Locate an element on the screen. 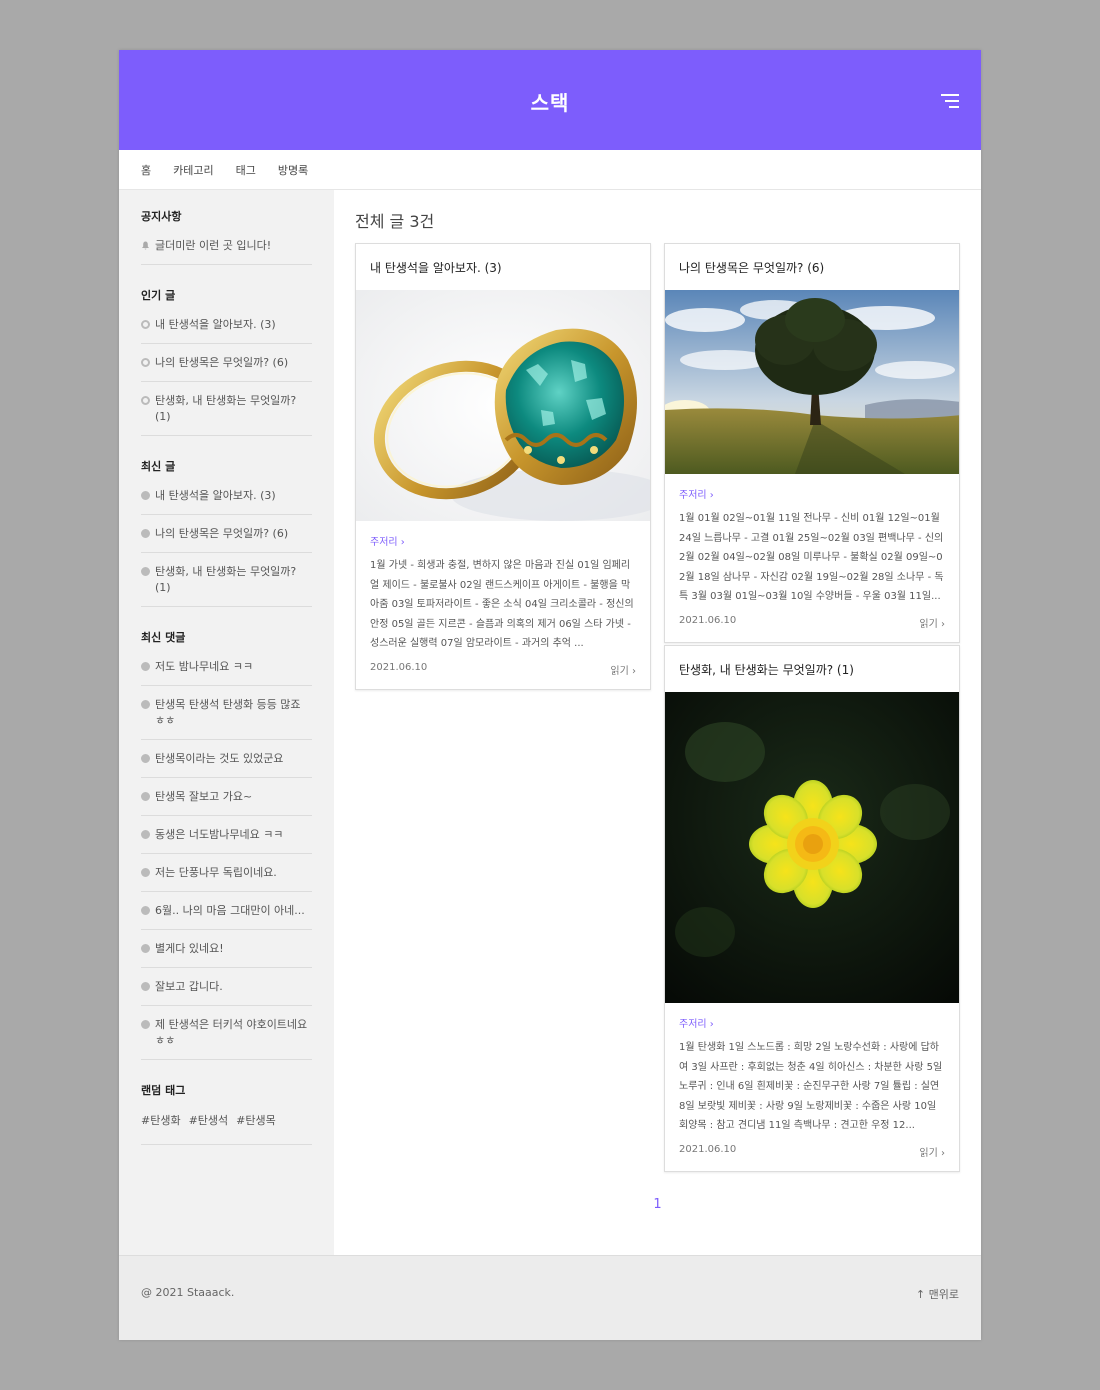 This screenshot has width=1100, height=1390. comment-item: 잘보고 갑니다. is located at coordinates (226, 992).